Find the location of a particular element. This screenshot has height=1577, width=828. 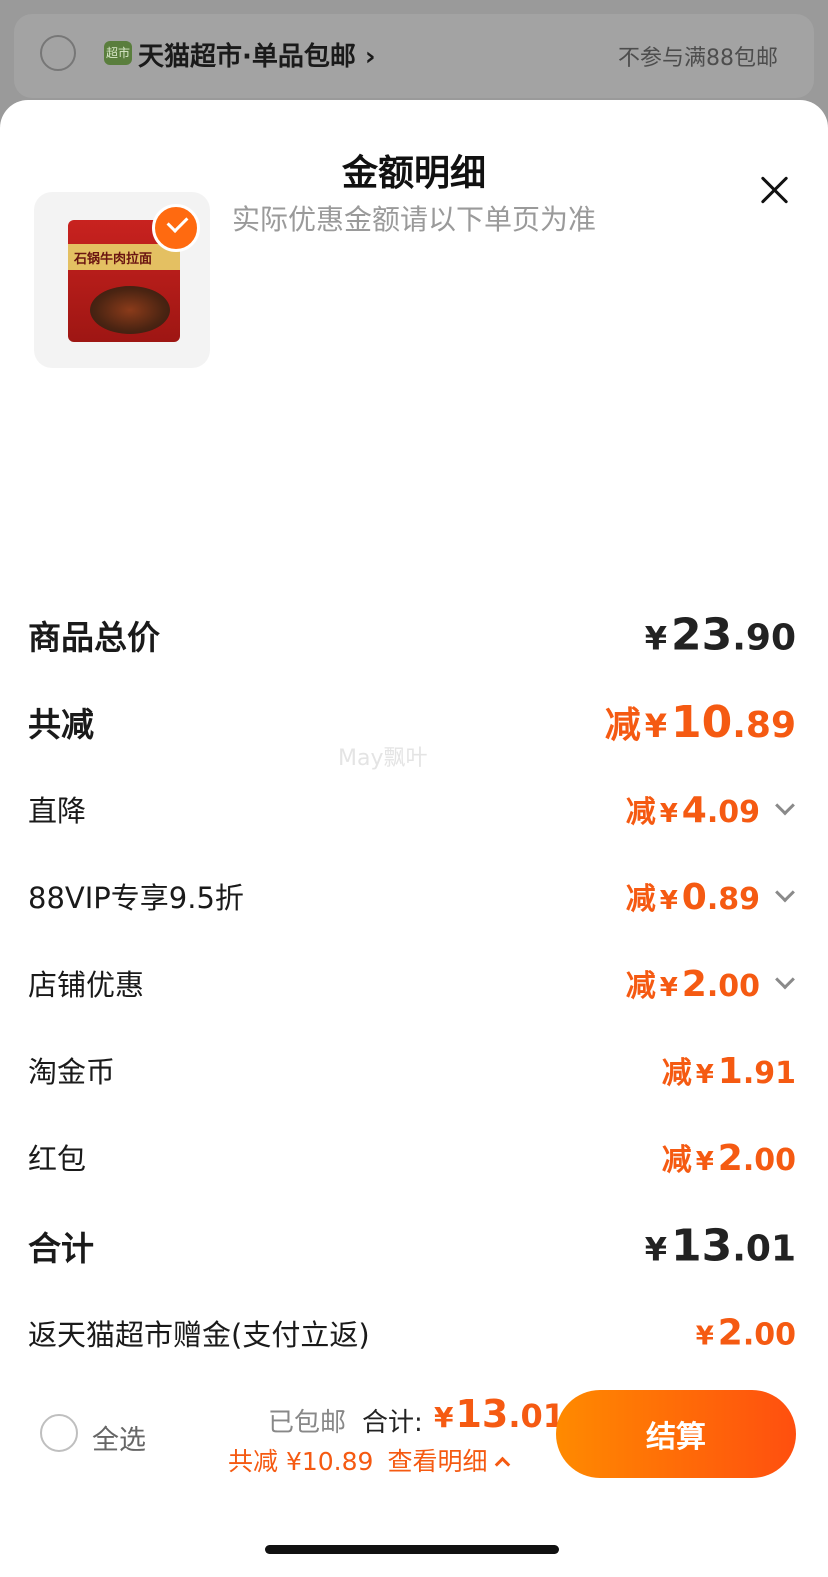

select-all-label: 全选 is located at coordinates (119, 1437).